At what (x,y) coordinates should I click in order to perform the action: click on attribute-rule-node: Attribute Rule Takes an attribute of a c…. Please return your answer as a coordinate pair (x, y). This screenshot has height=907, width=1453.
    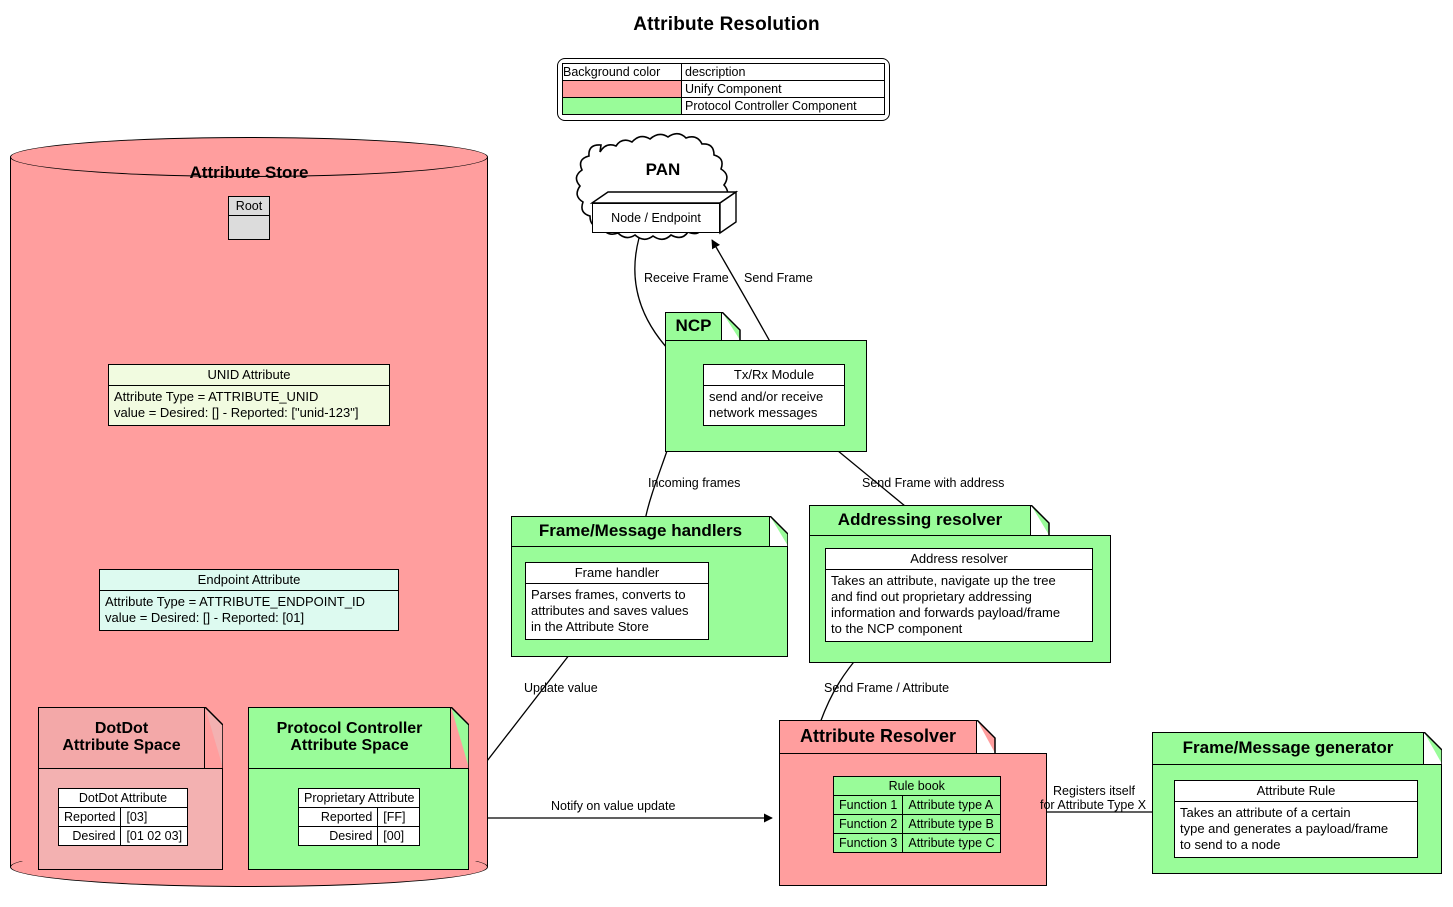
    Looking at the image, I should click on (1296, 819).